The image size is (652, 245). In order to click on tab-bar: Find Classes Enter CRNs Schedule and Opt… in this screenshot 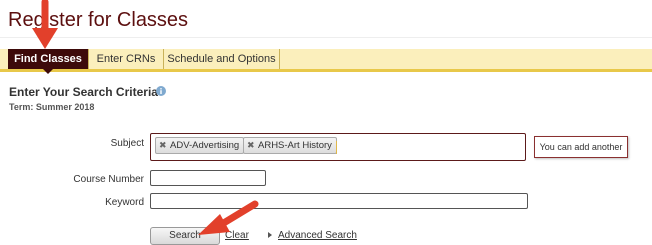, I will do `click(326, 61)`.